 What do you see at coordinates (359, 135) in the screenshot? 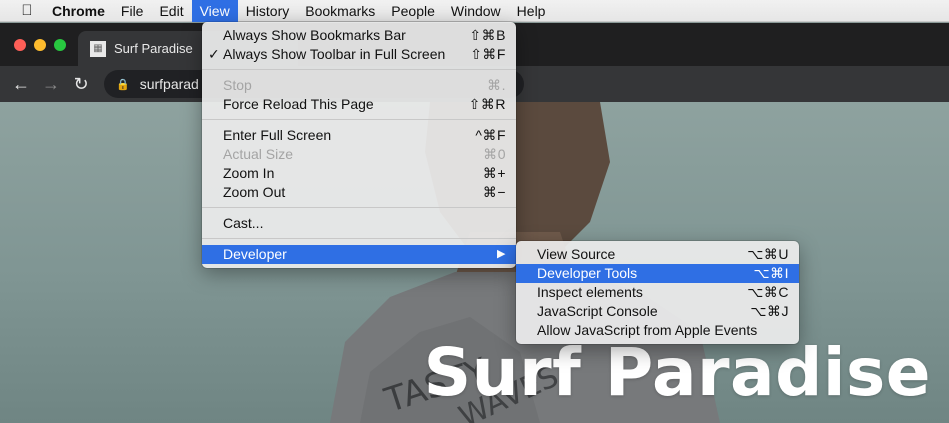
I see `menu-item-enter-full-screen: Enter Full Screen ^⌘F` at bounding box center [359, 135].